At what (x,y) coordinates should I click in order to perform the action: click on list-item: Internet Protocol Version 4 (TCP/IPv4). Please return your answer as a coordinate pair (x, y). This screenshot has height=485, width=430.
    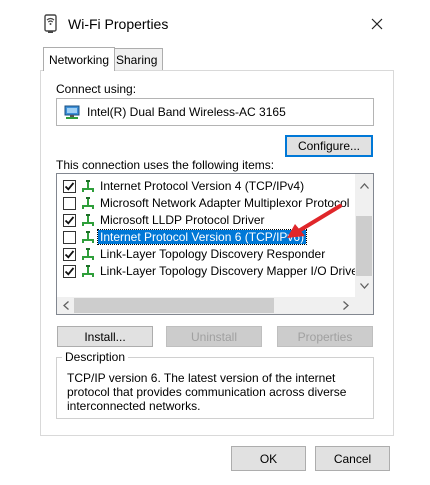
    Looking at the image, I should click on (206, 186).